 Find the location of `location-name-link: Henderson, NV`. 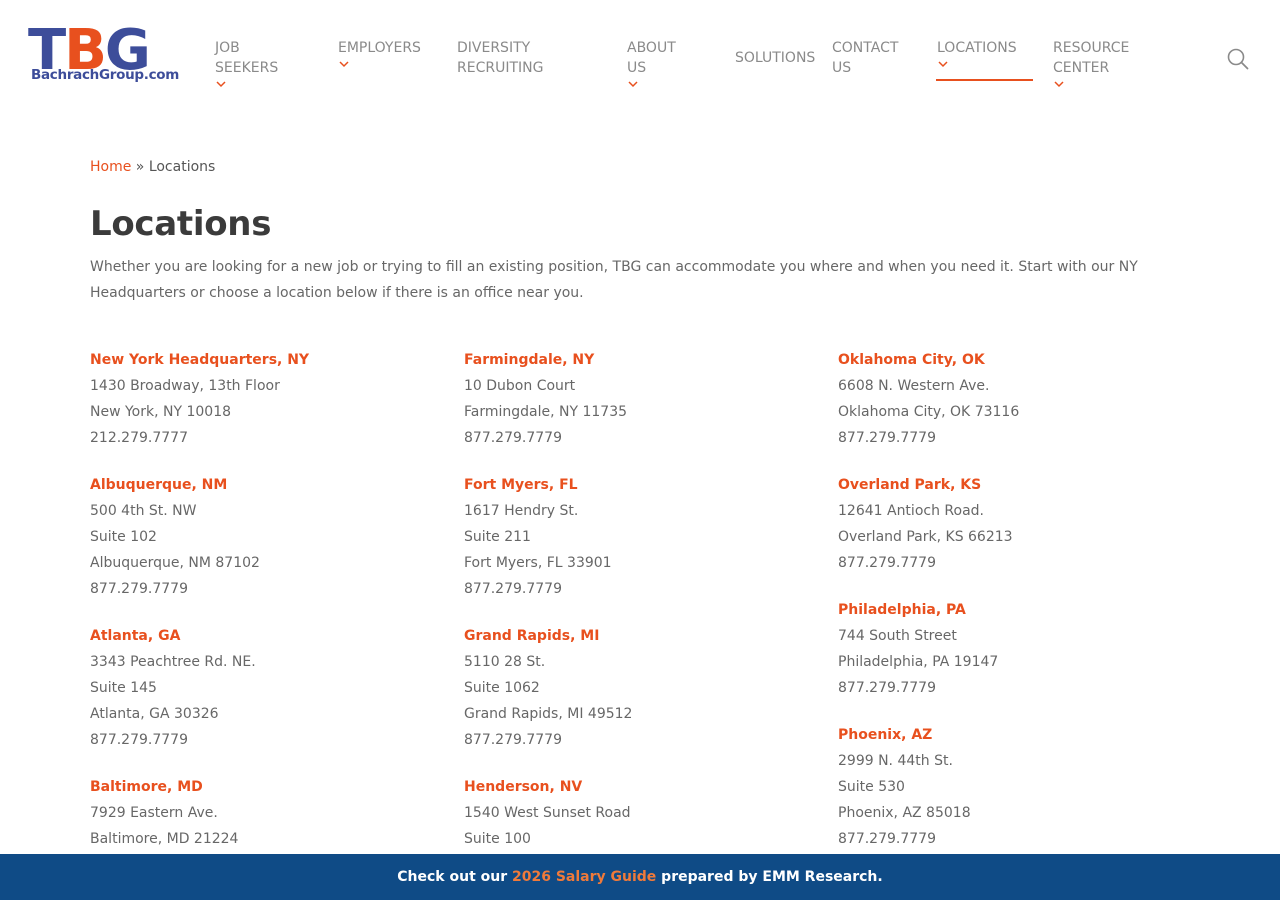

location-name-link: Henderson, NV is located at coordinates (644, 787).